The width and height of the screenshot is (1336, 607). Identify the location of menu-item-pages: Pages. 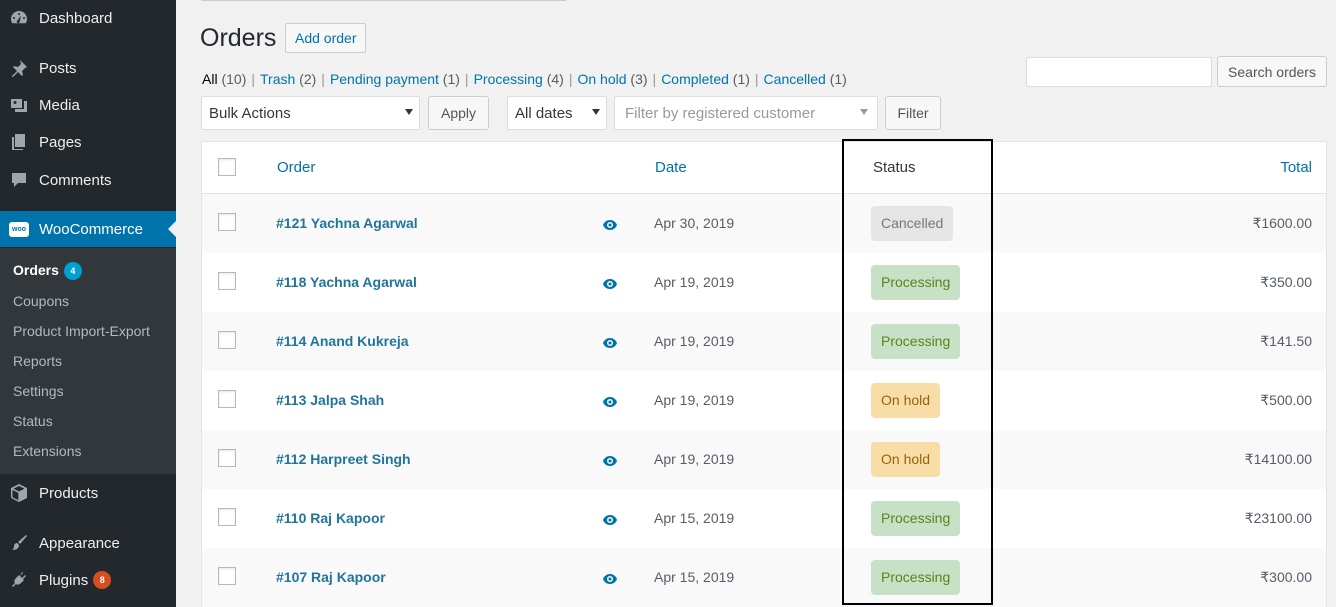
(88, 142).